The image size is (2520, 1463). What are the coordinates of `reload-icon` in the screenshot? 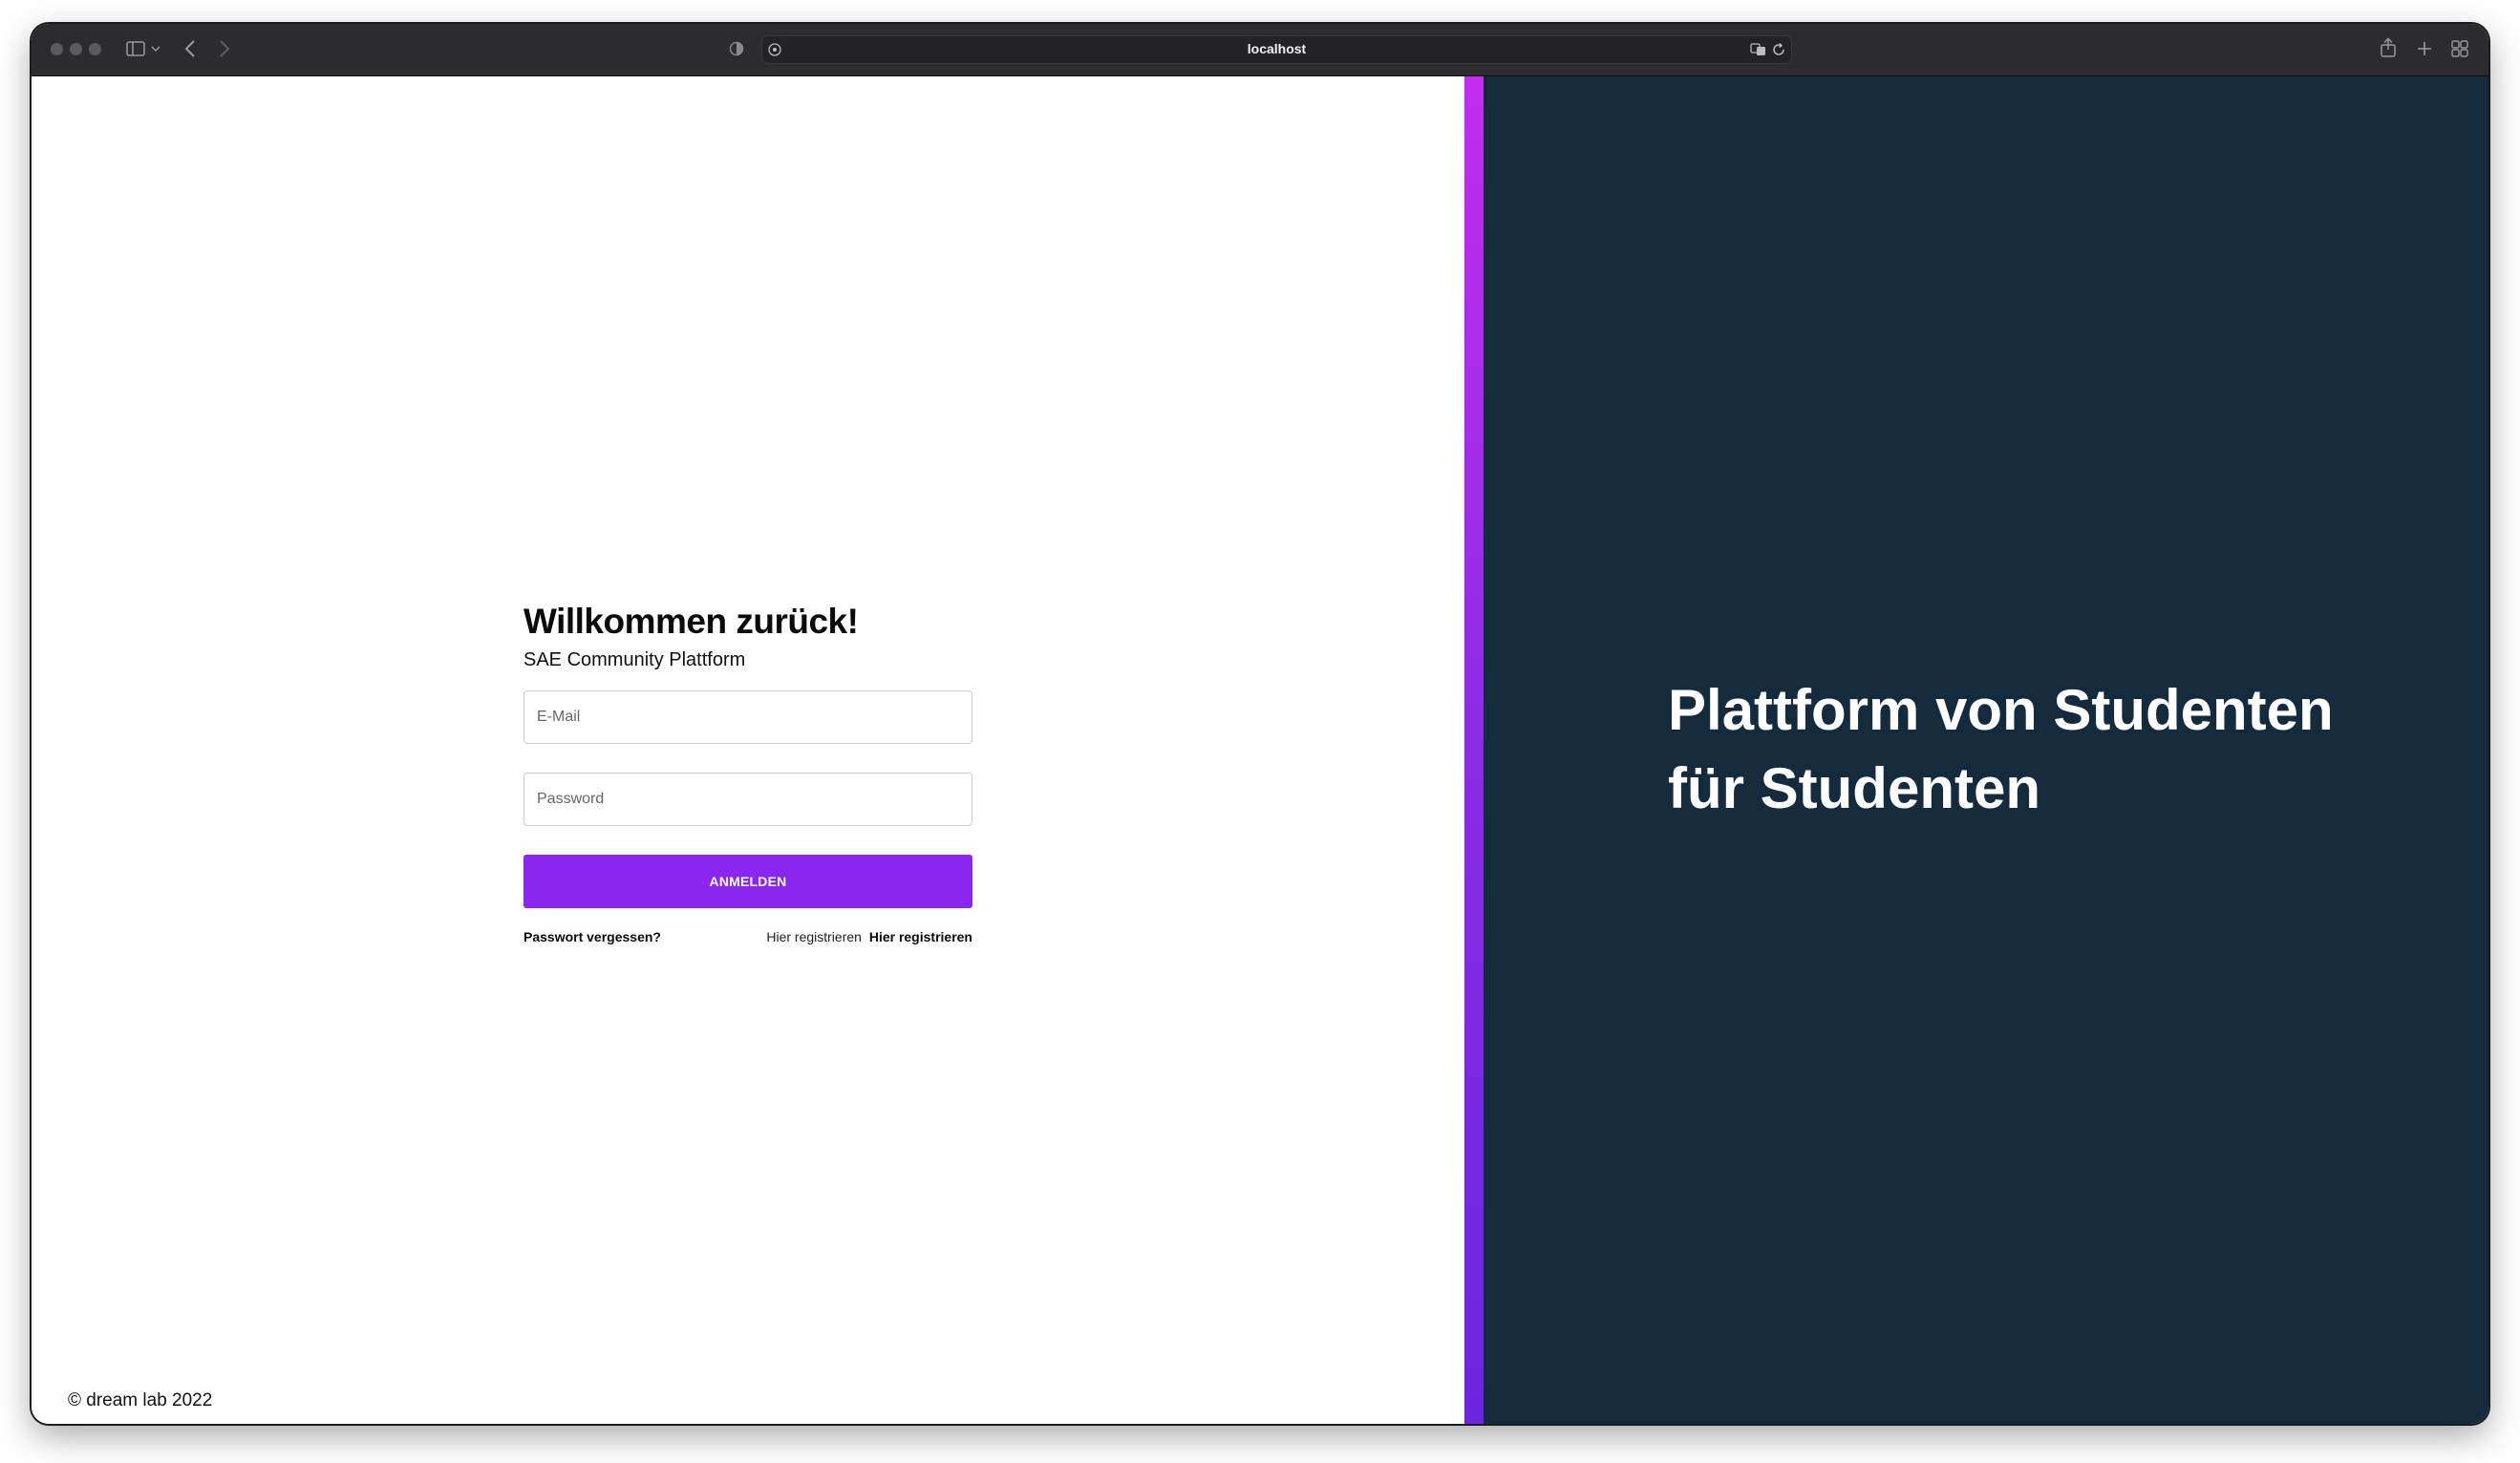 It's located at (1778, 50).